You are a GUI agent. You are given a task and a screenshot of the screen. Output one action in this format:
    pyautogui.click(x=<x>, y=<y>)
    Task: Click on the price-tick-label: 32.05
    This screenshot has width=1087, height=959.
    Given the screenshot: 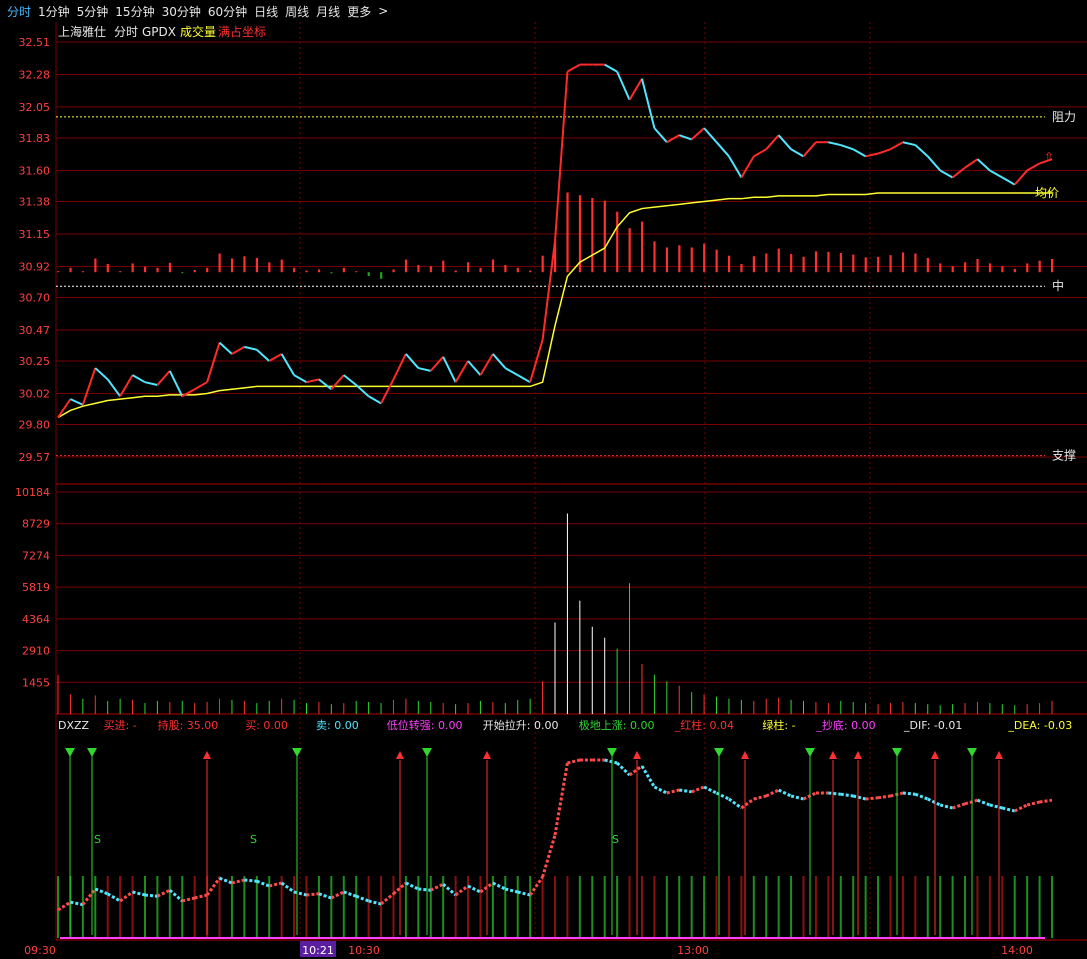 What is the action you would take?
    pyautogui.click(x=35, y=107)
    